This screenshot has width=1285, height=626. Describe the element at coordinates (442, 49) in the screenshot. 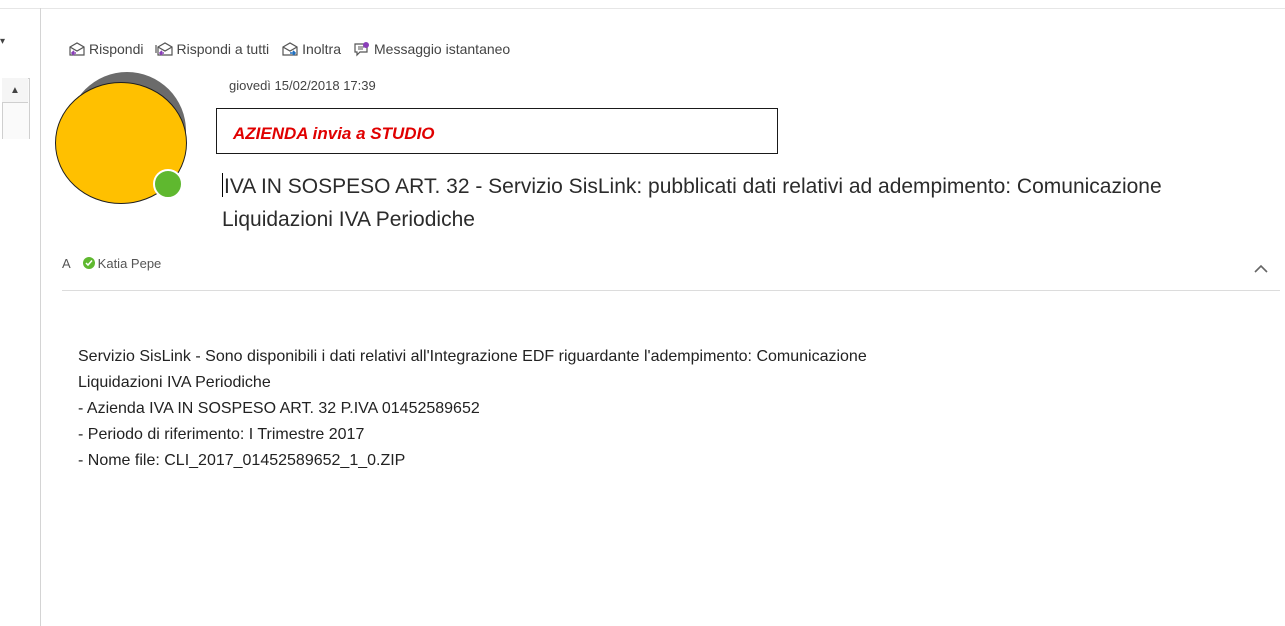

I see `instant-message-label: Messaggio istantaneo` at that location.